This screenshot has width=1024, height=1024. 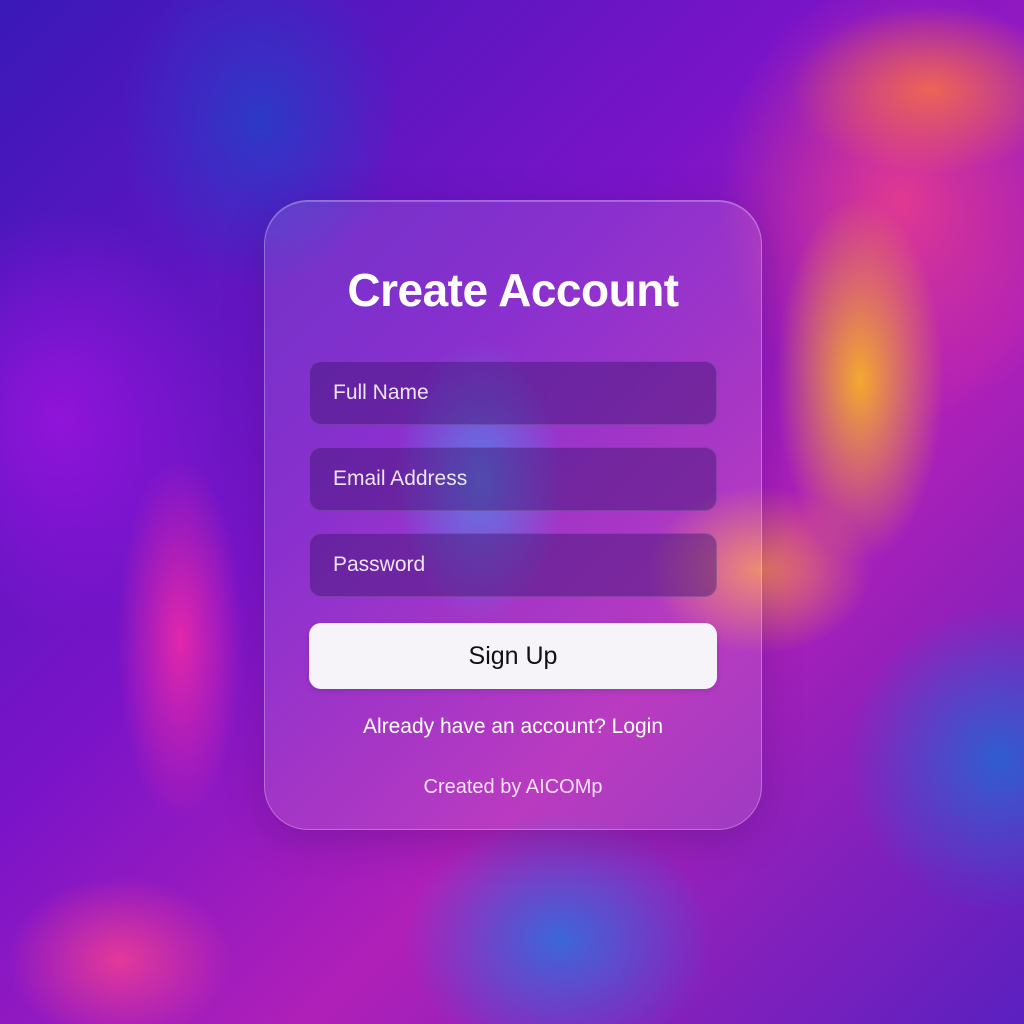 I want to click on credit-text: Created by AICOMp, so click(x=513, y=787).